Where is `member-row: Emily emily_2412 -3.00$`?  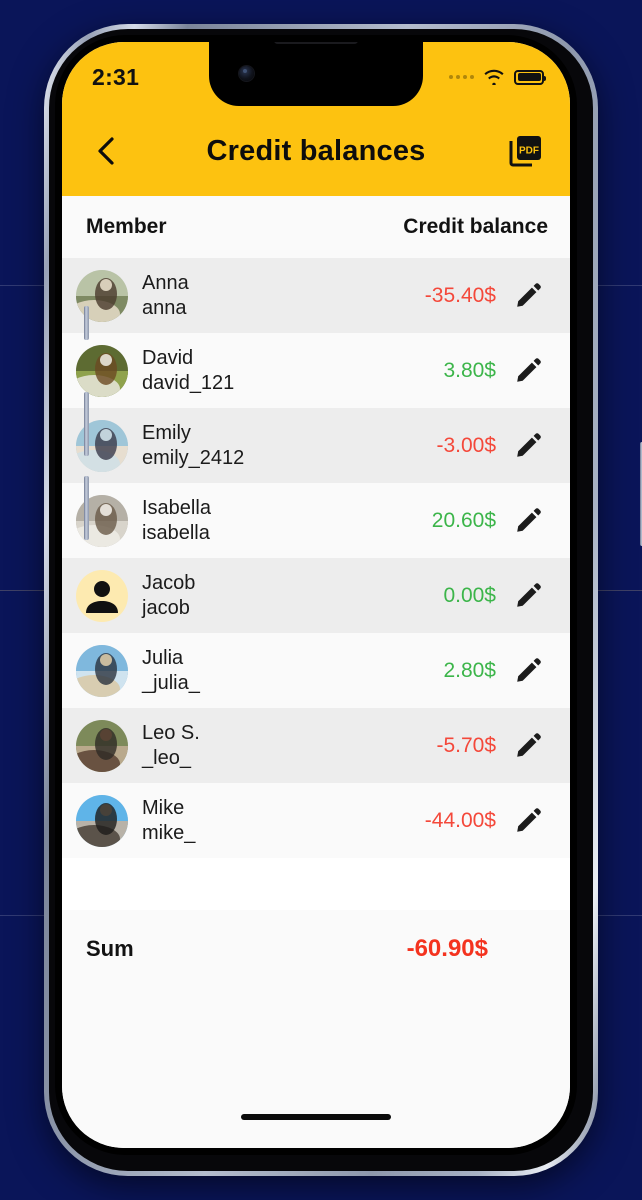 member-row: Emily emily_2412 -3.00$ is located at coordinates (316, 445).